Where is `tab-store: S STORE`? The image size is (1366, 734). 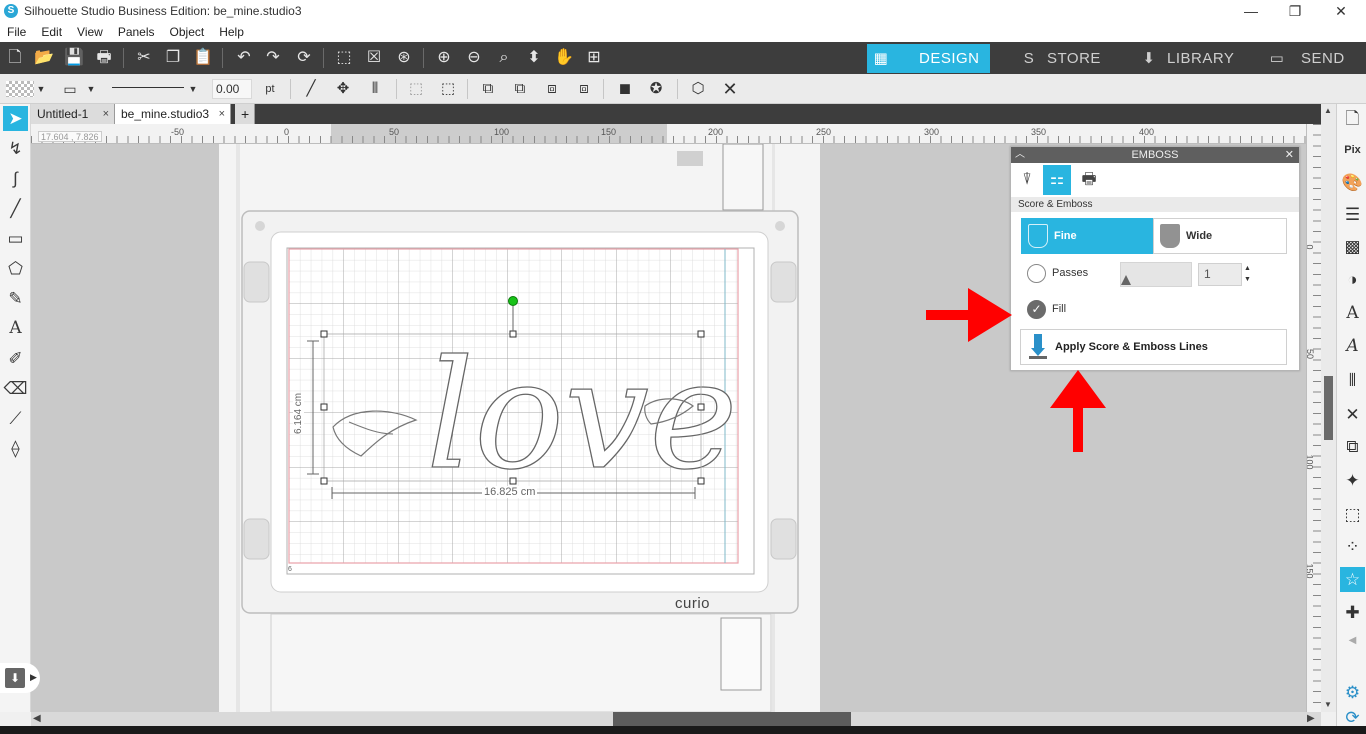
tab-store: S STORE is located at coordinates (1067, 58).